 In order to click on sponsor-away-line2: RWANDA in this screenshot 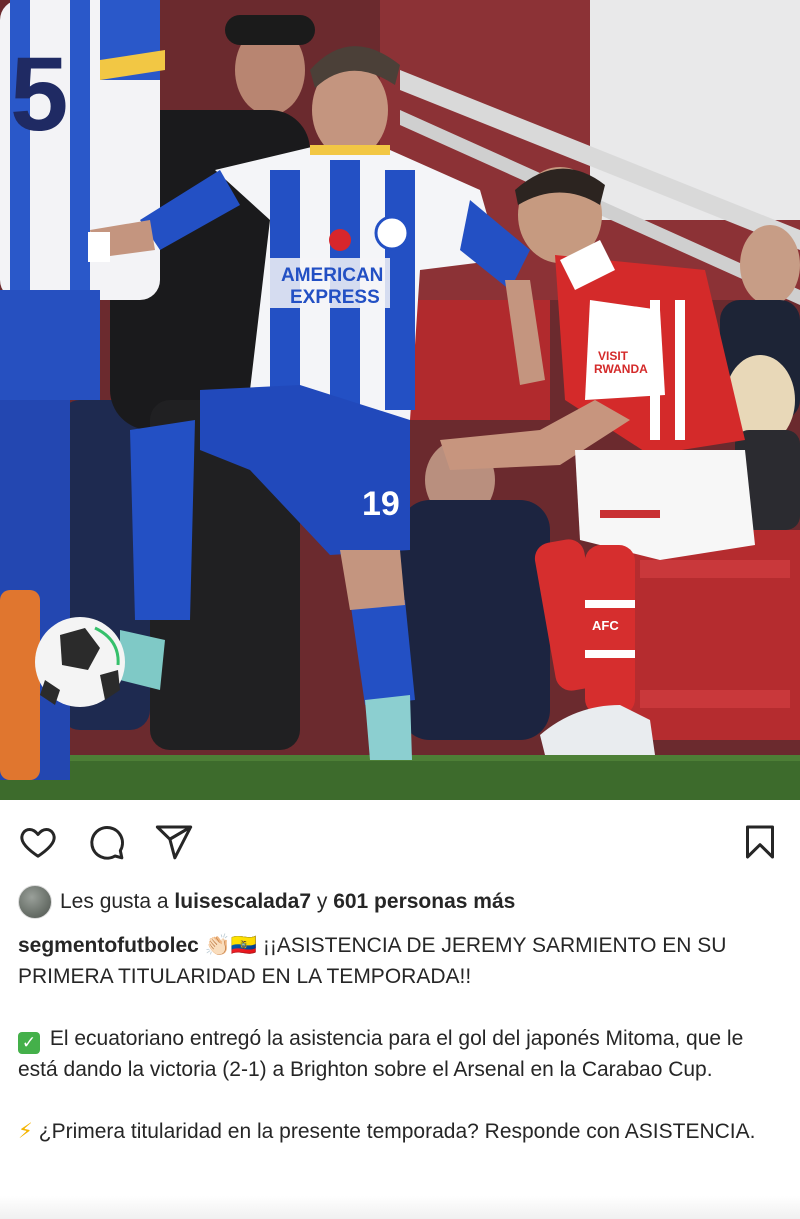, I will do `click(621, 369)`.